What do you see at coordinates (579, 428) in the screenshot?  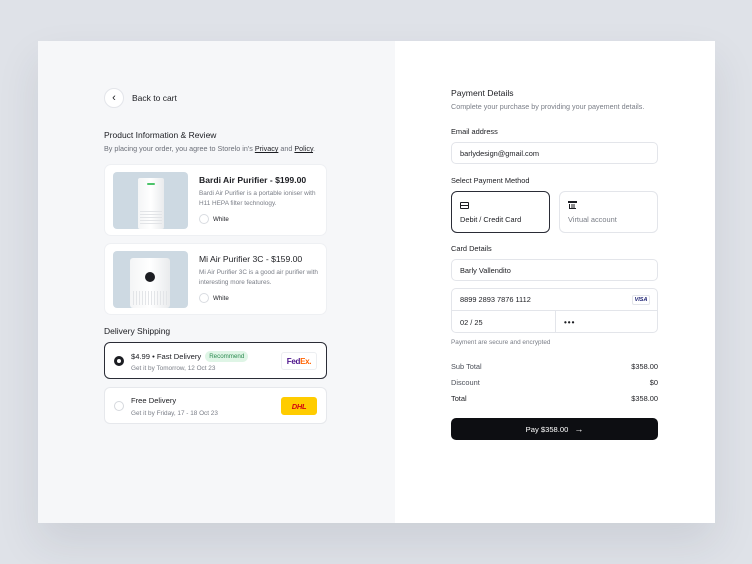 I see `arrow-right-icon: →` at bounding box center [579, 428].